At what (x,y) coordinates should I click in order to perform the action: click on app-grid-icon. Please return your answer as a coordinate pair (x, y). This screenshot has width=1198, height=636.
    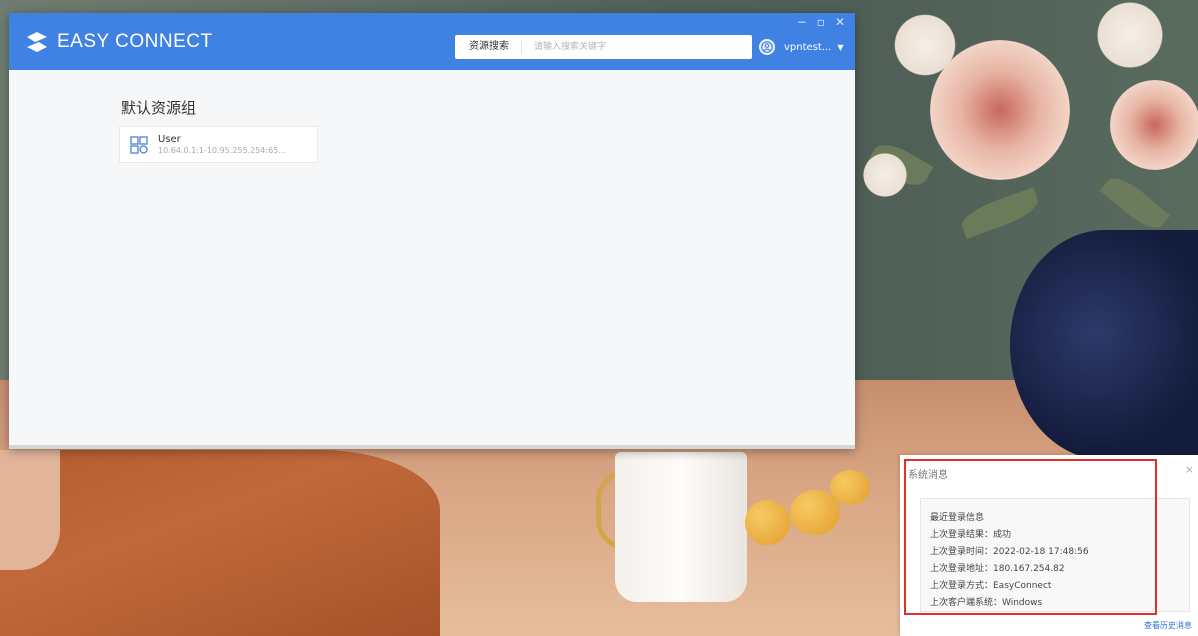
    Looking at the image, I should click on (139, 144).